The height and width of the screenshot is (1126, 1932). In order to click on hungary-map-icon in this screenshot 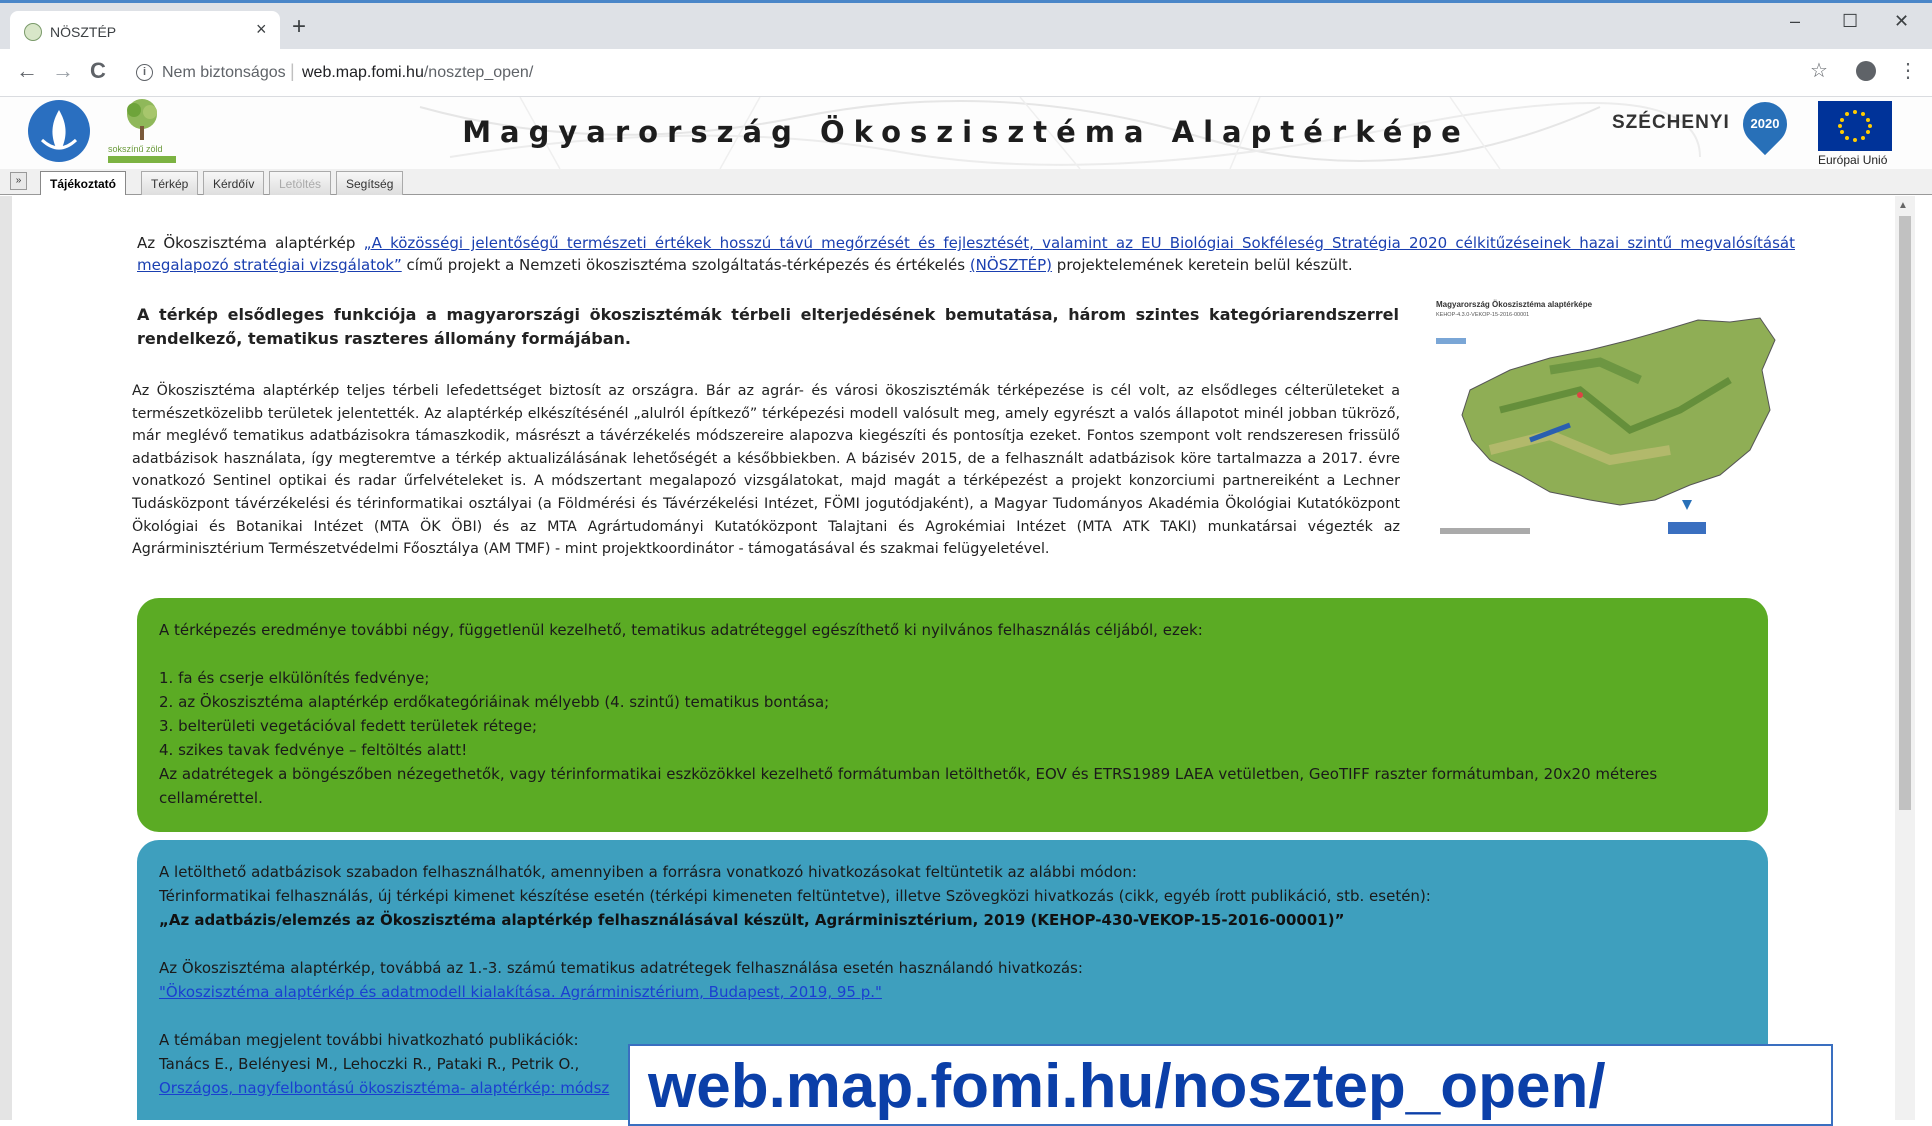, I will do `click(1606, 425)`.